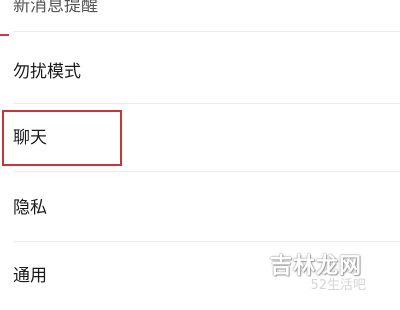 This screenshot has height=310, width=400. What do you see at coordinates (338, 285) in the screenshot?
I see `watermark-subtext: 52生活吧` at bounding box center [338, 285].